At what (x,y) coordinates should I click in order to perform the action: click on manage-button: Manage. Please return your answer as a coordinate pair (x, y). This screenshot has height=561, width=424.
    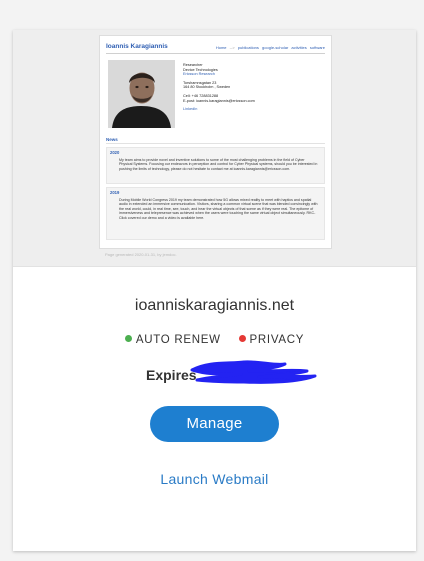
    Looking at the image, I should click on (214, 424).